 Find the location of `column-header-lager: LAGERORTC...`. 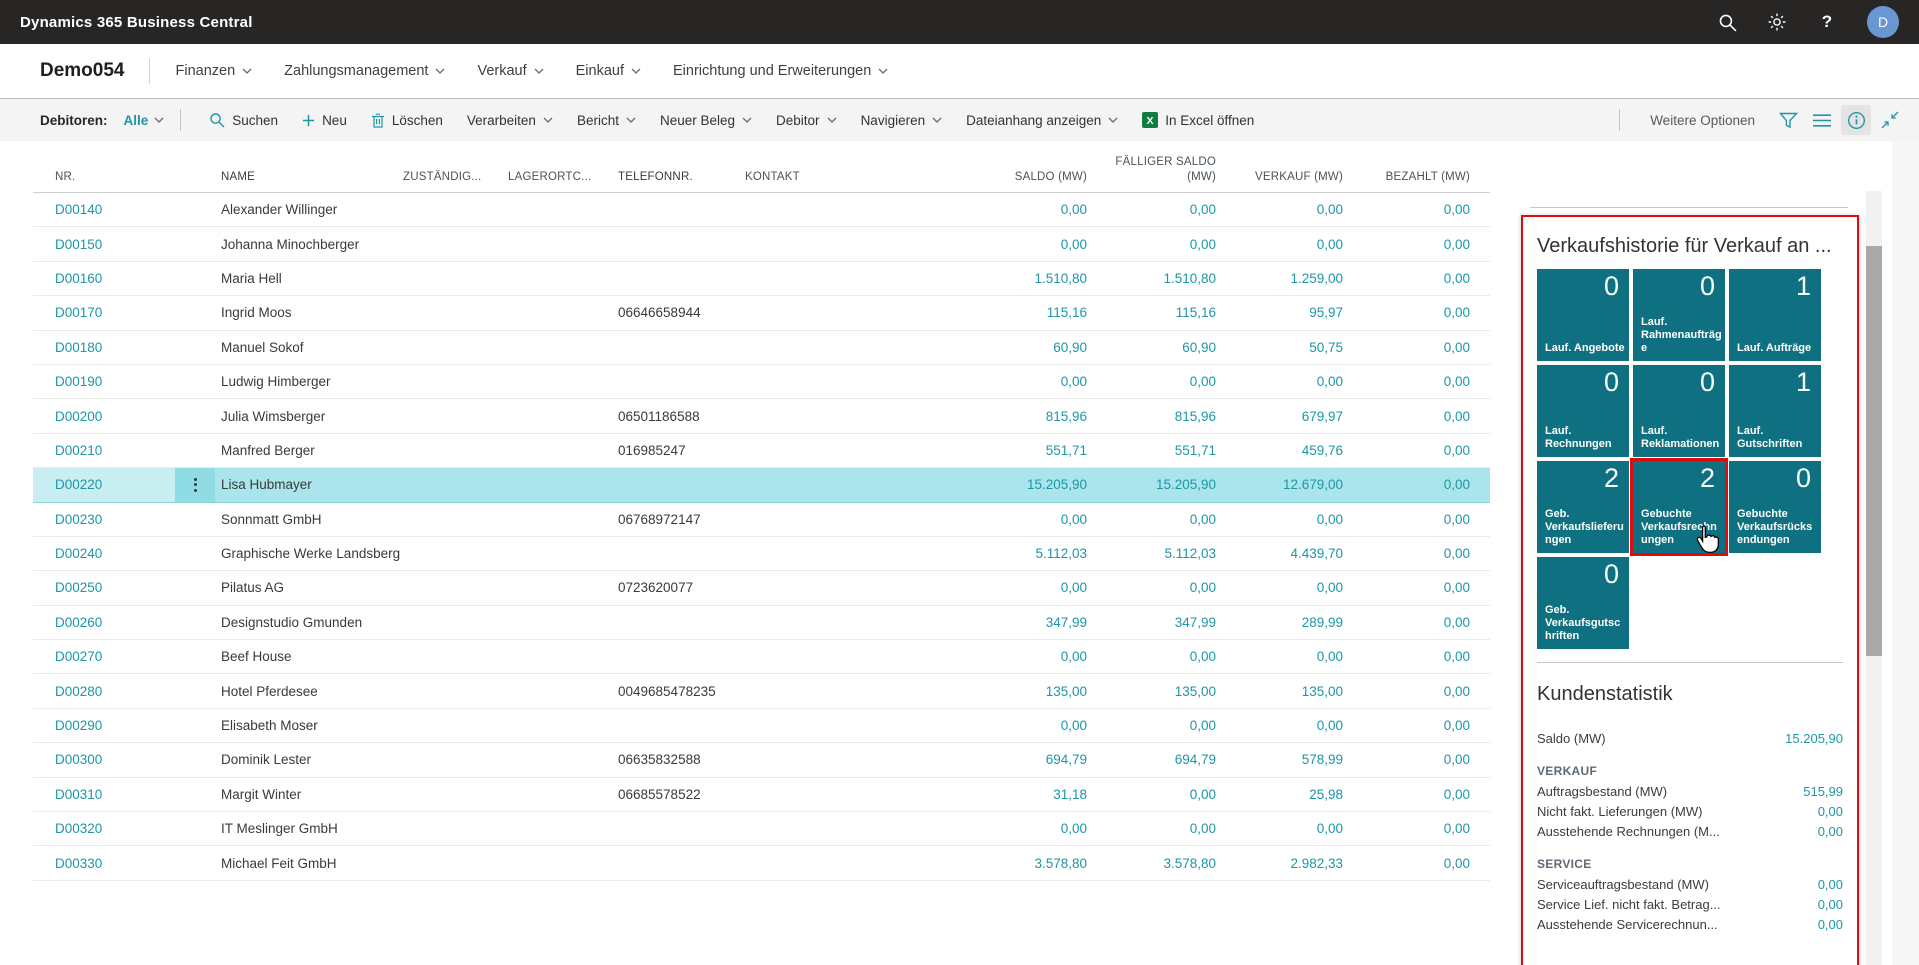

column-header-lager: LAGERORTC... is located at coordinates (558, 177).